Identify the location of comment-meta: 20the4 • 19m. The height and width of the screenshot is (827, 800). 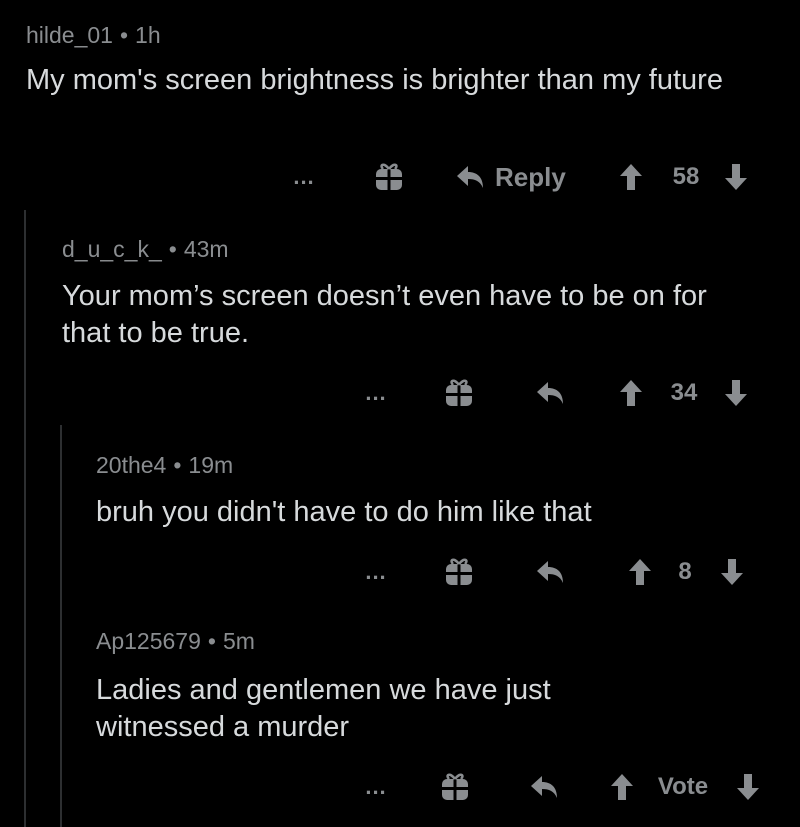
(436, 465).